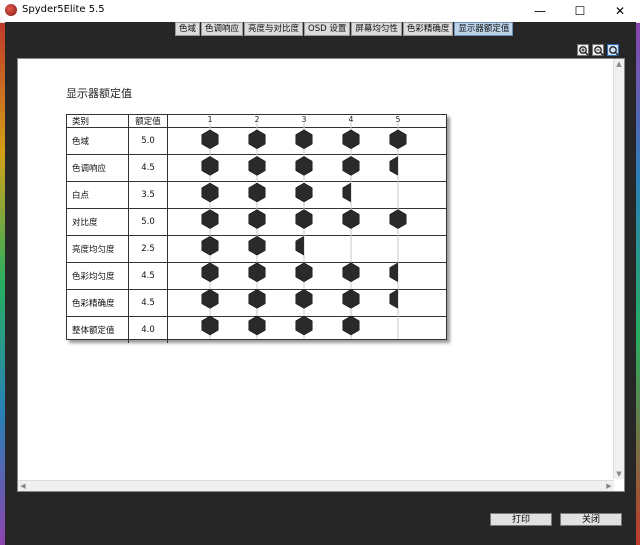  I want to click on zoom-in-button, so click(583, 50).